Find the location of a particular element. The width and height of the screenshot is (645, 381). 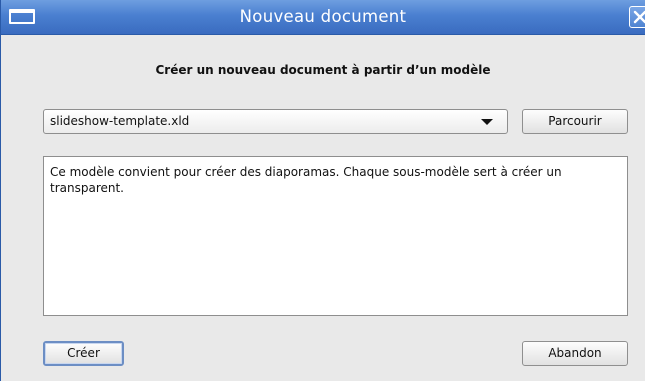

browse-button: Parcourir is located at coordinates (575, 121).